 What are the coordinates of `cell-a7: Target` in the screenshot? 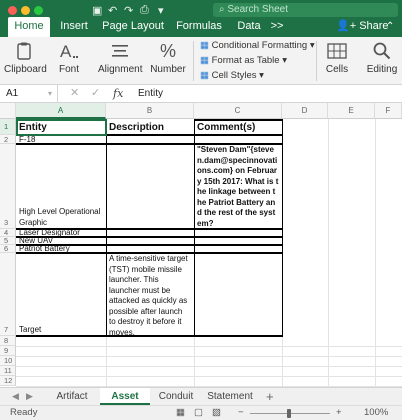 It's located at (61, 294).